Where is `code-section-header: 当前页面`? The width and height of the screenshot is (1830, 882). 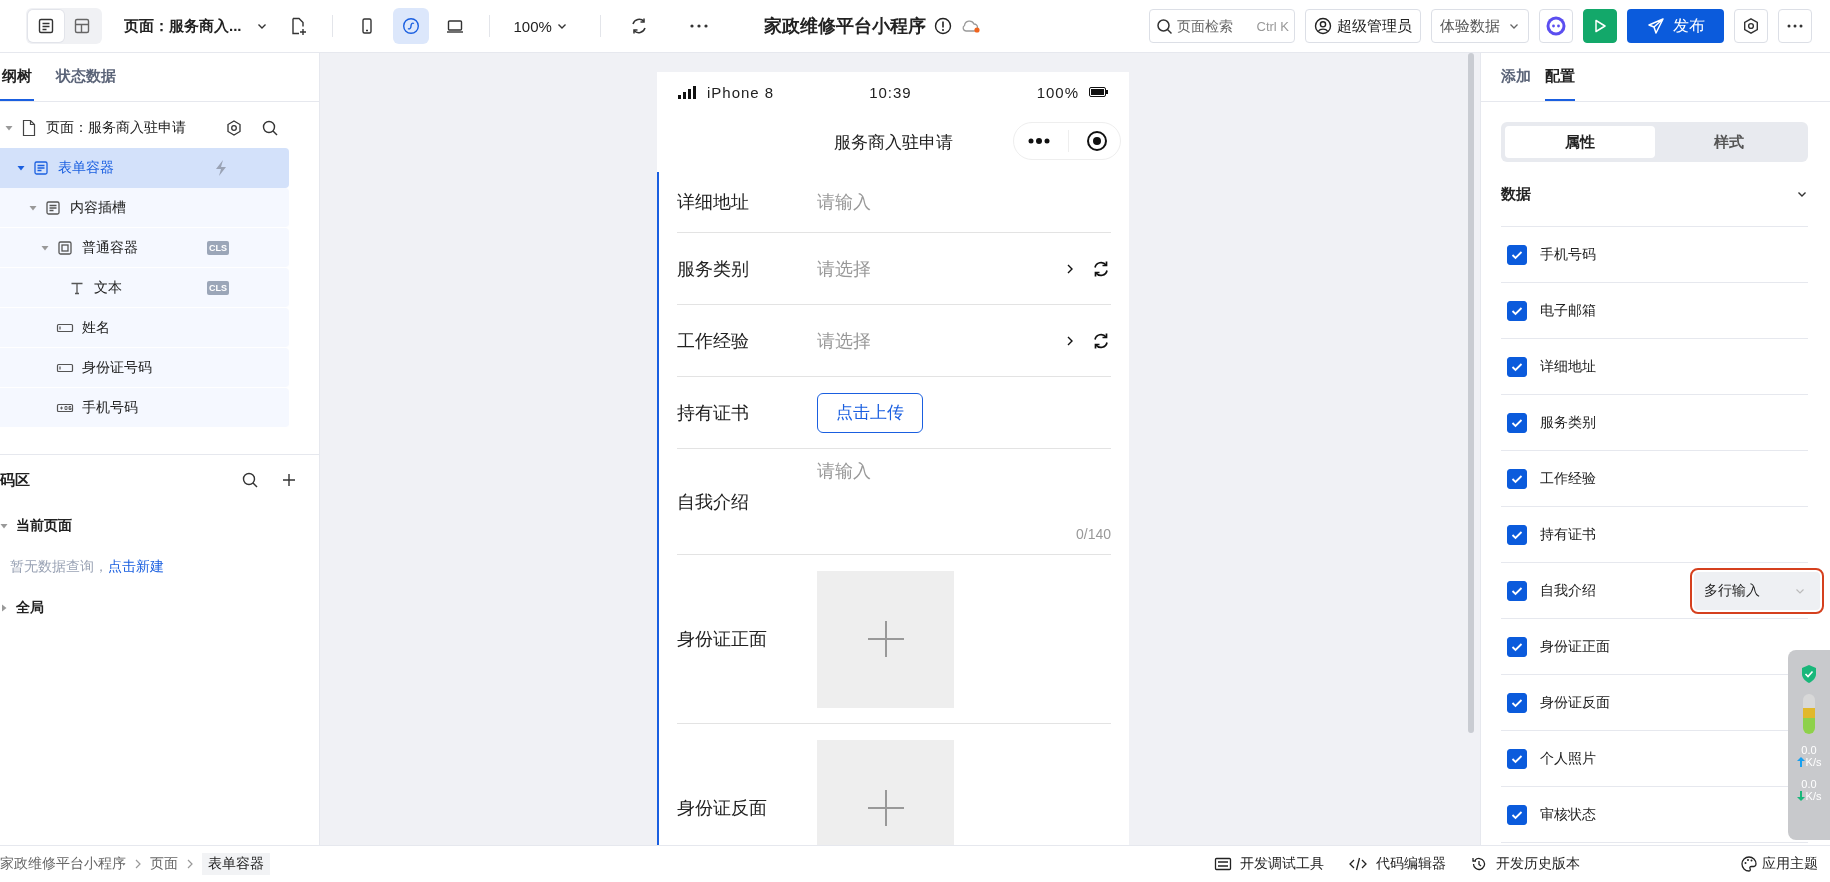 code-section-header: 当前页面 is located at coordinates (70, 526).